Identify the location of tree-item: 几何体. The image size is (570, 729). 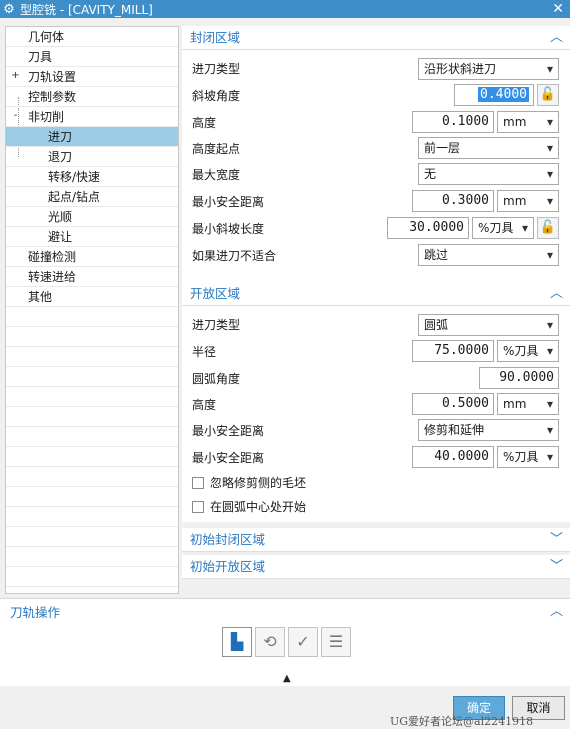
(92, 37).